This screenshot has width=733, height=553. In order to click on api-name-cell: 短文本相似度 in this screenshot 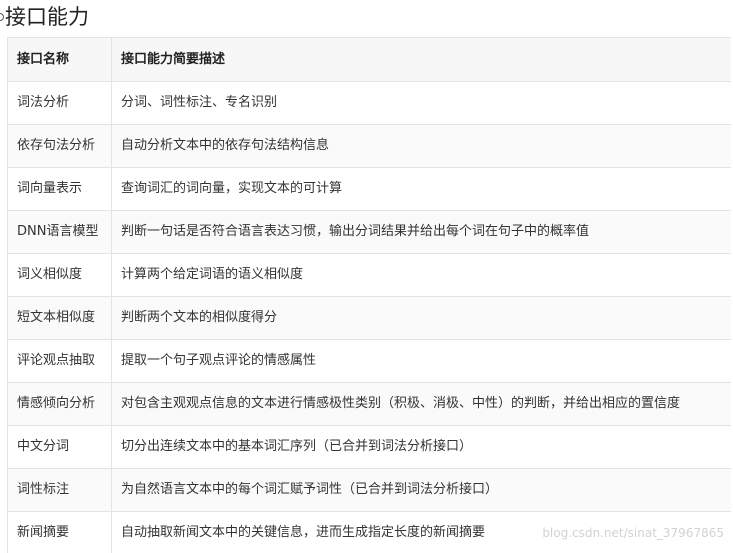, I will do `click(59, 318)`.